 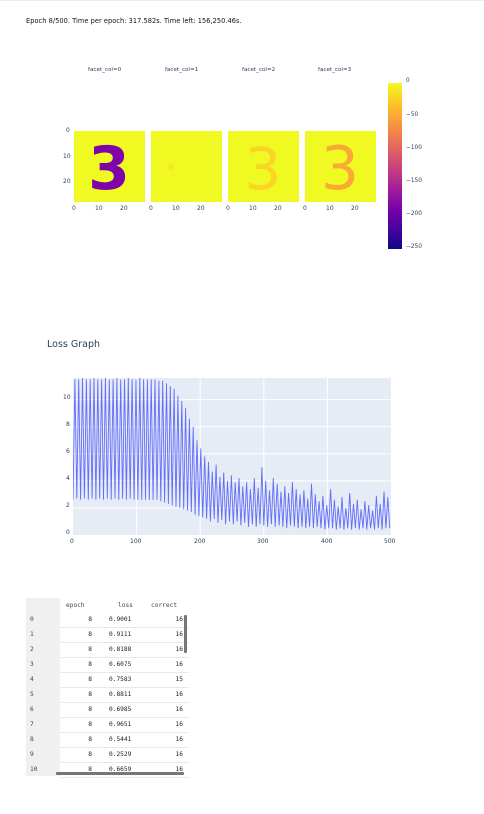 What do you see at coordinates (32, 664) in the screenshot?
I see `table-row-index: 3` at bounding box center [32, 664].